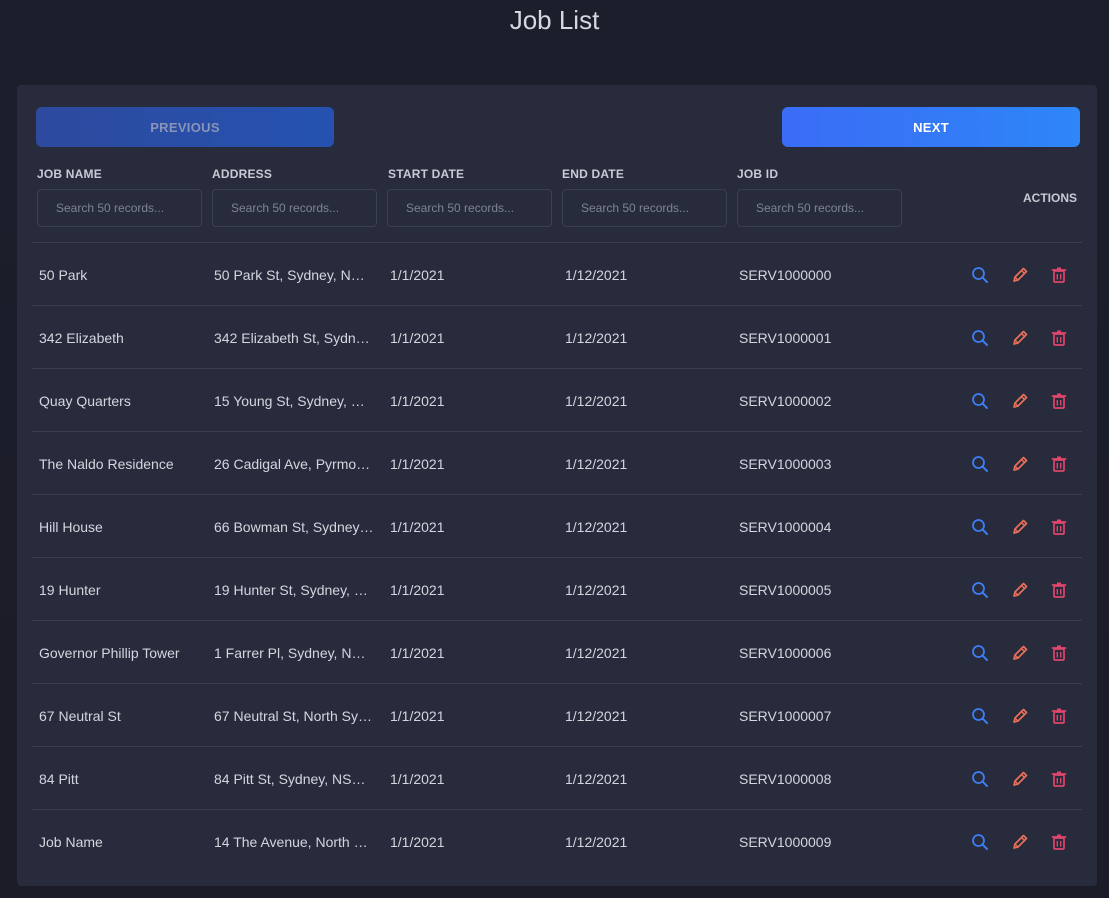  I want to click on job-name-cell: Quay Quarters, so click(85, 401).